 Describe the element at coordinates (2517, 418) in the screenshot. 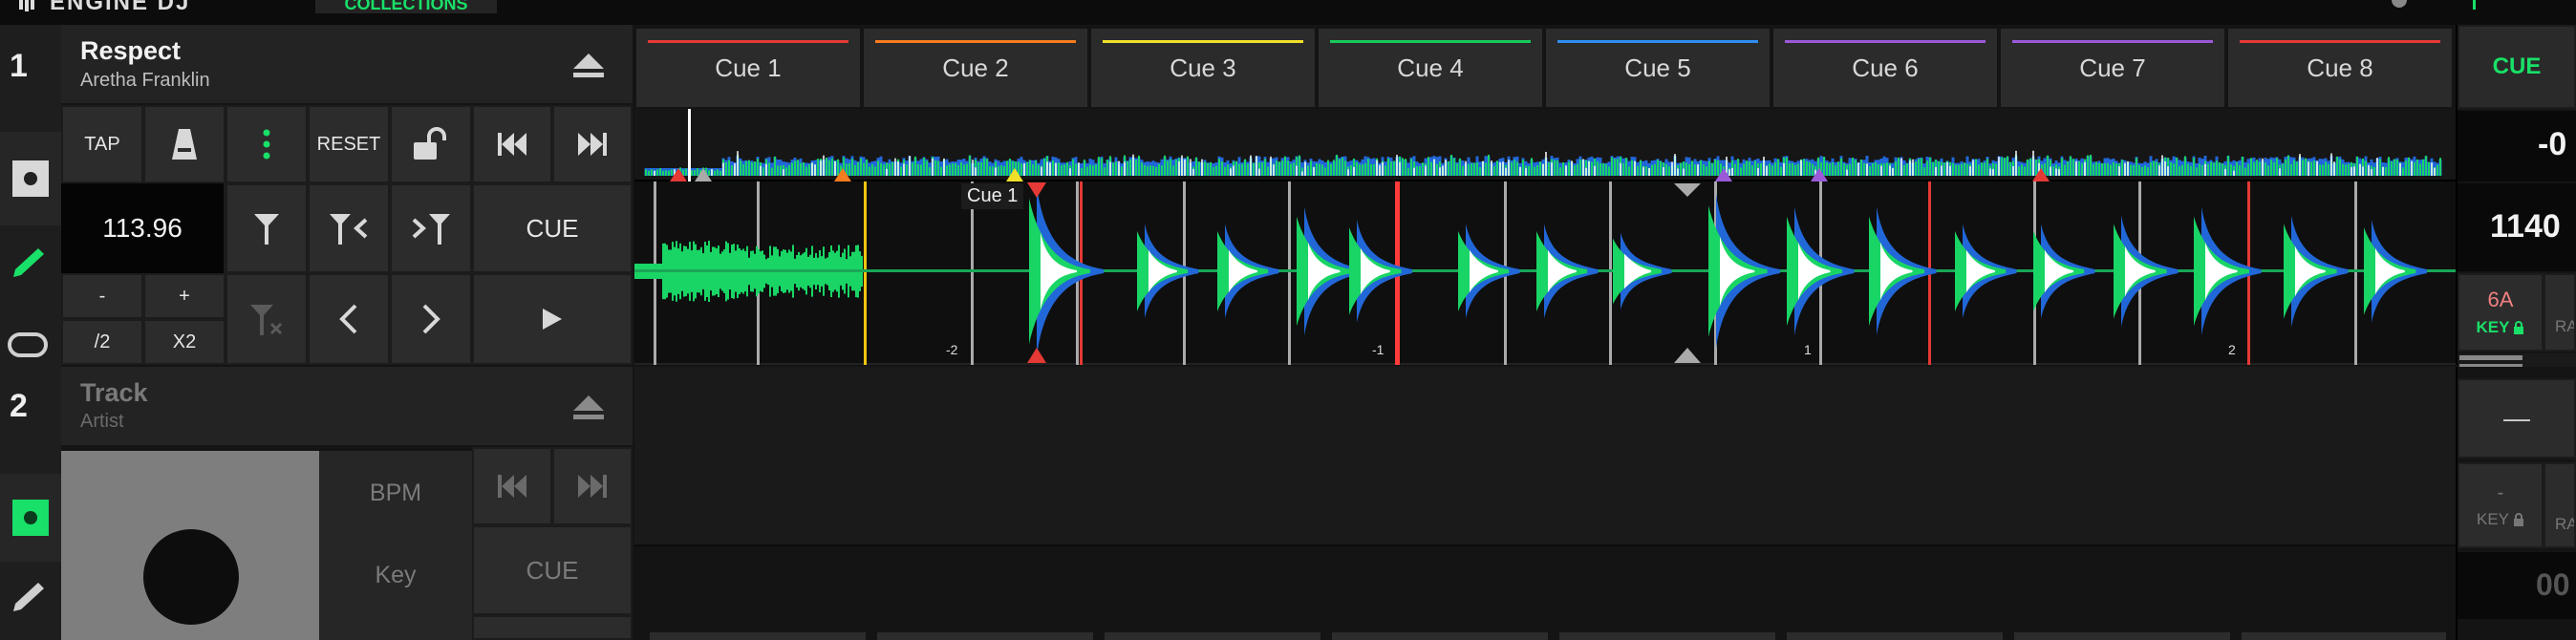

I see `deck2-pitch-button: —` at that location.